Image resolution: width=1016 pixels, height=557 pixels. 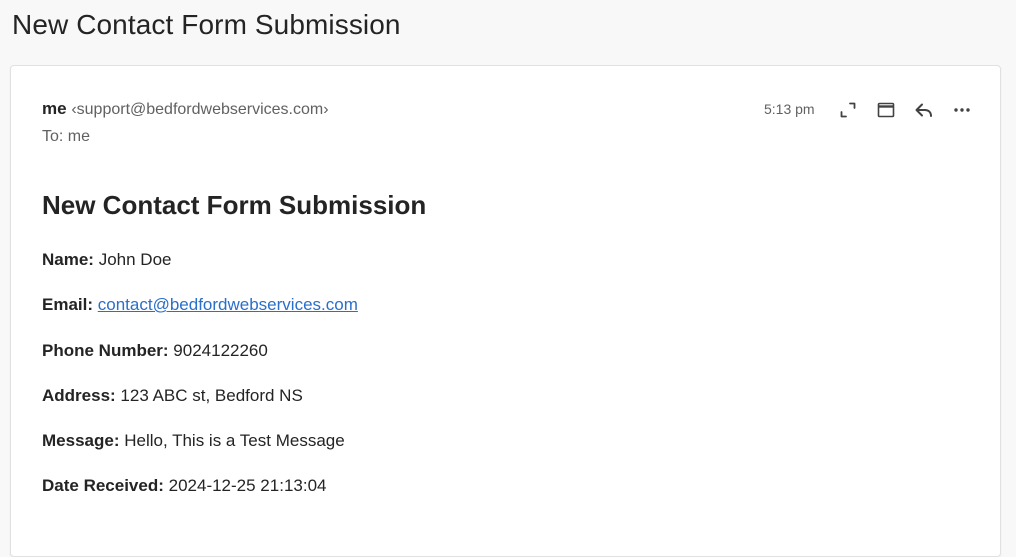 I want to click on field-label: Phone Number:, so click(x=105, y=350).